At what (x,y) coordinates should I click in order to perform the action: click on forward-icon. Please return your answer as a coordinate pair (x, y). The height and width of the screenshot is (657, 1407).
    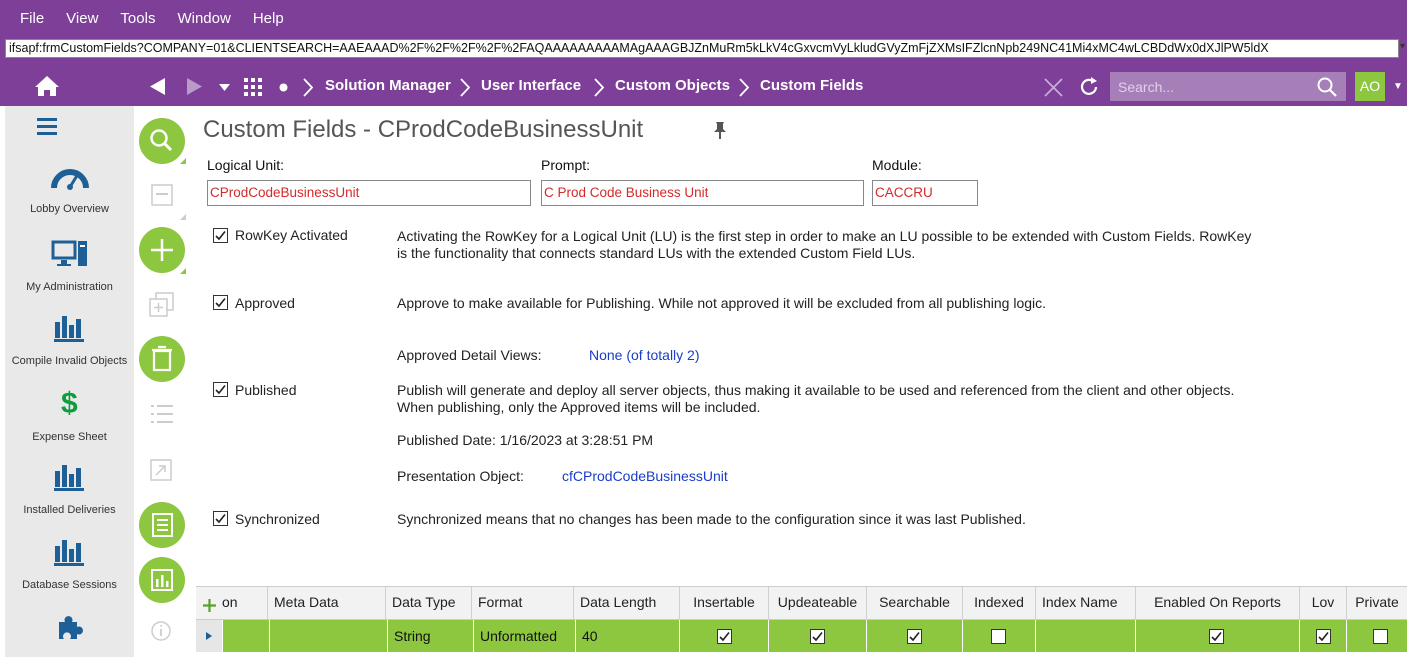
    Looking at the image, I should click on (194, 86).